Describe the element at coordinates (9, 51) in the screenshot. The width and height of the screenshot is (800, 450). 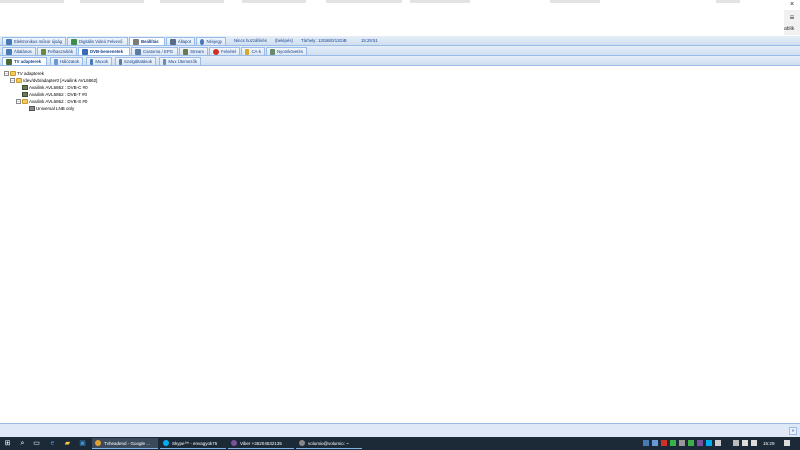
I see `general-icon` at that location.